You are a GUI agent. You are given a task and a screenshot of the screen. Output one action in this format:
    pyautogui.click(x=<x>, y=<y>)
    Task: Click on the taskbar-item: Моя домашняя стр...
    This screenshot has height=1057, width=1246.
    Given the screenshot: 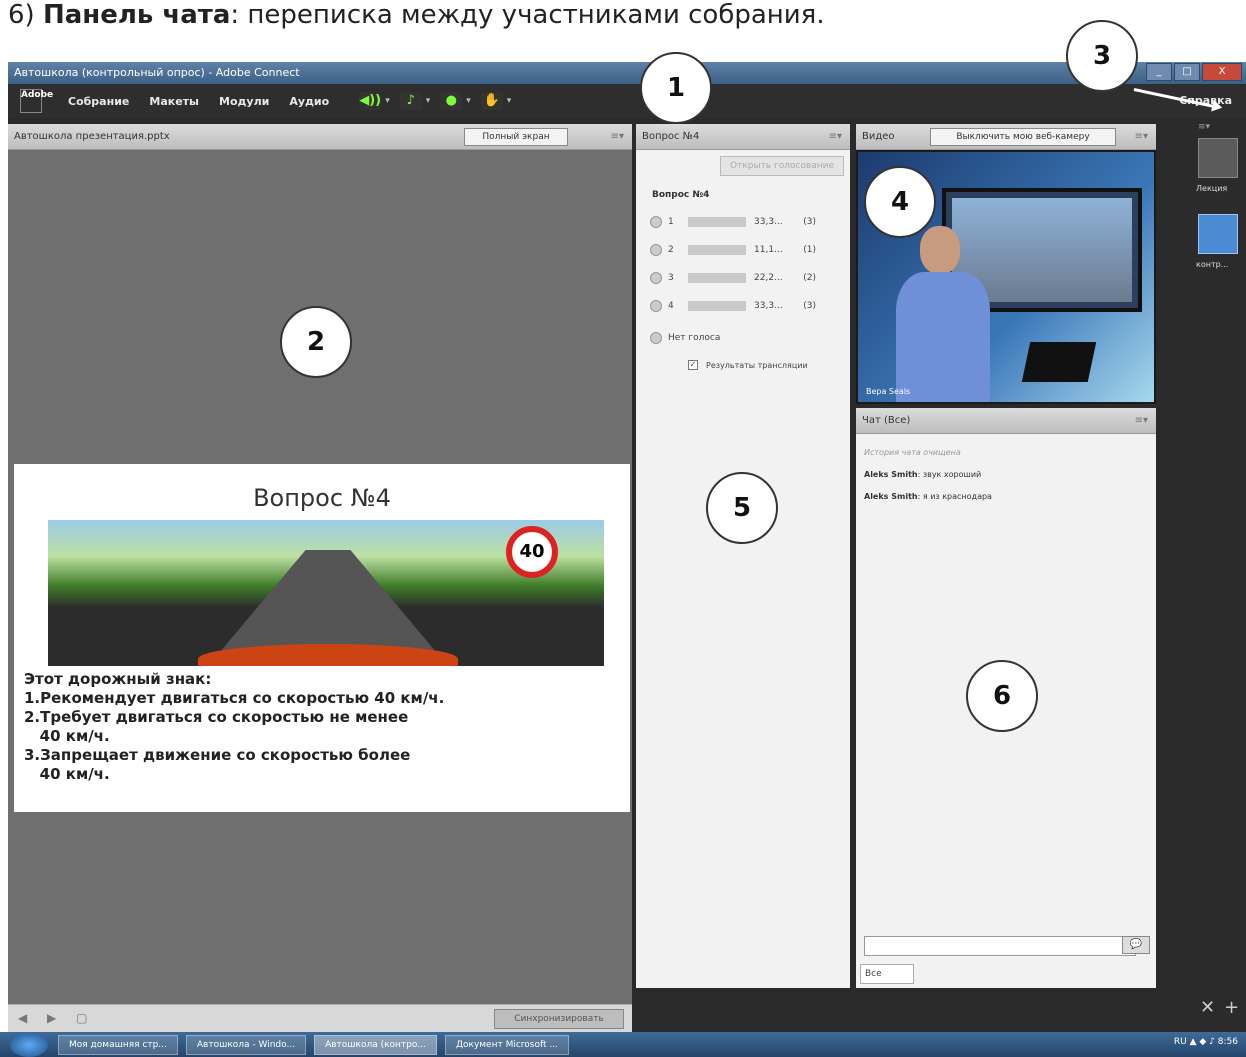 What is the action you would take?
    pyautogui.click(x=118, y=1044)
    